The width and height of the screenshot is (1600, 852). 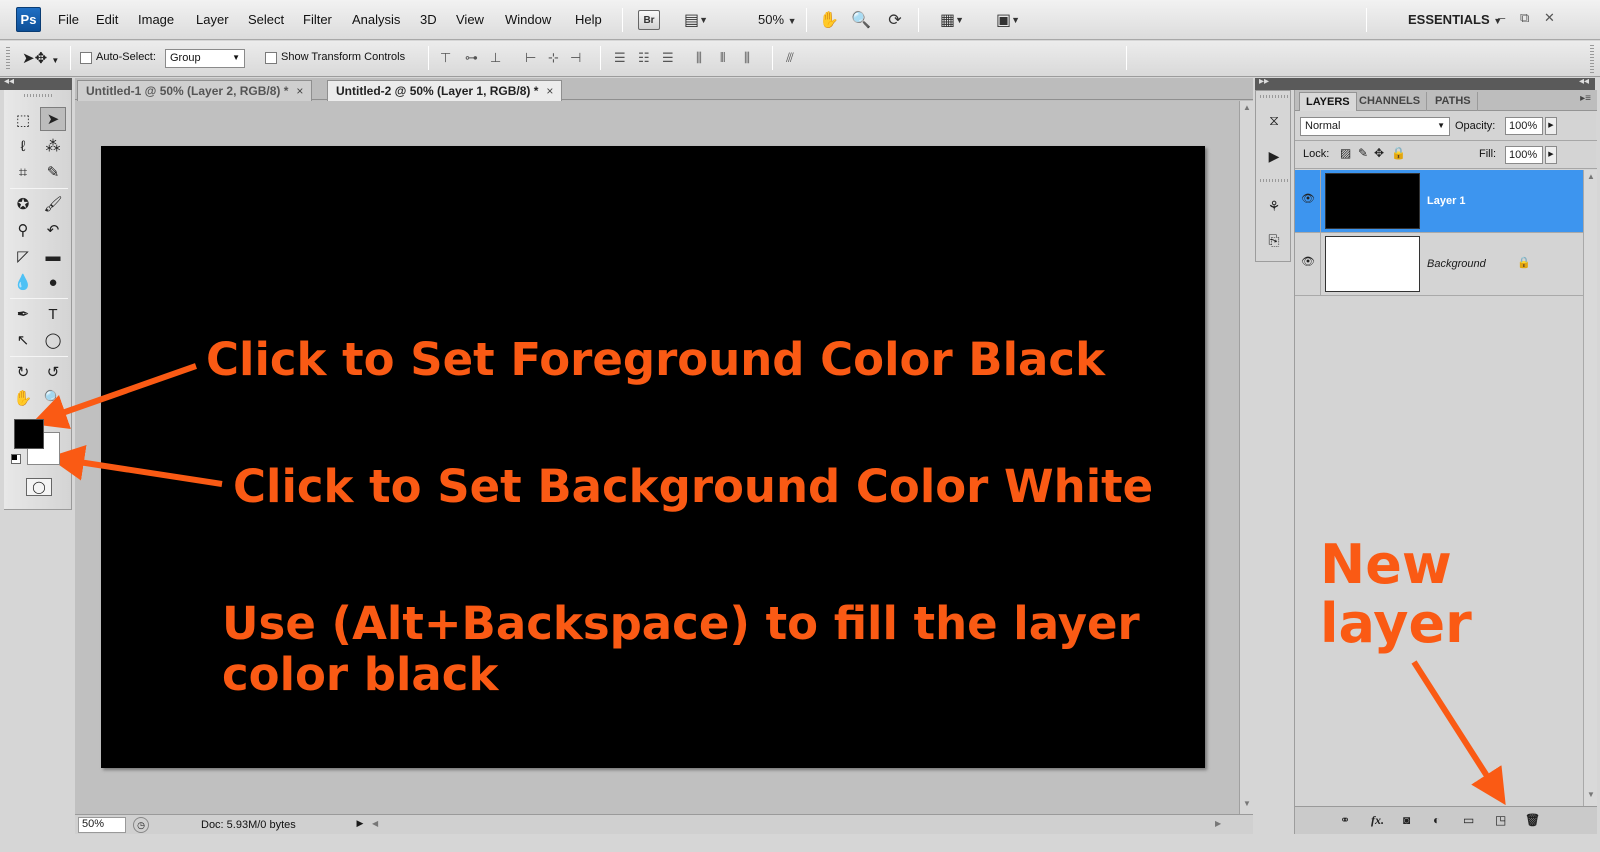 What do you see at coordinates (156, 19) in the screenshot?
I see `menu-image: Image` at bounding box center [156, 19].